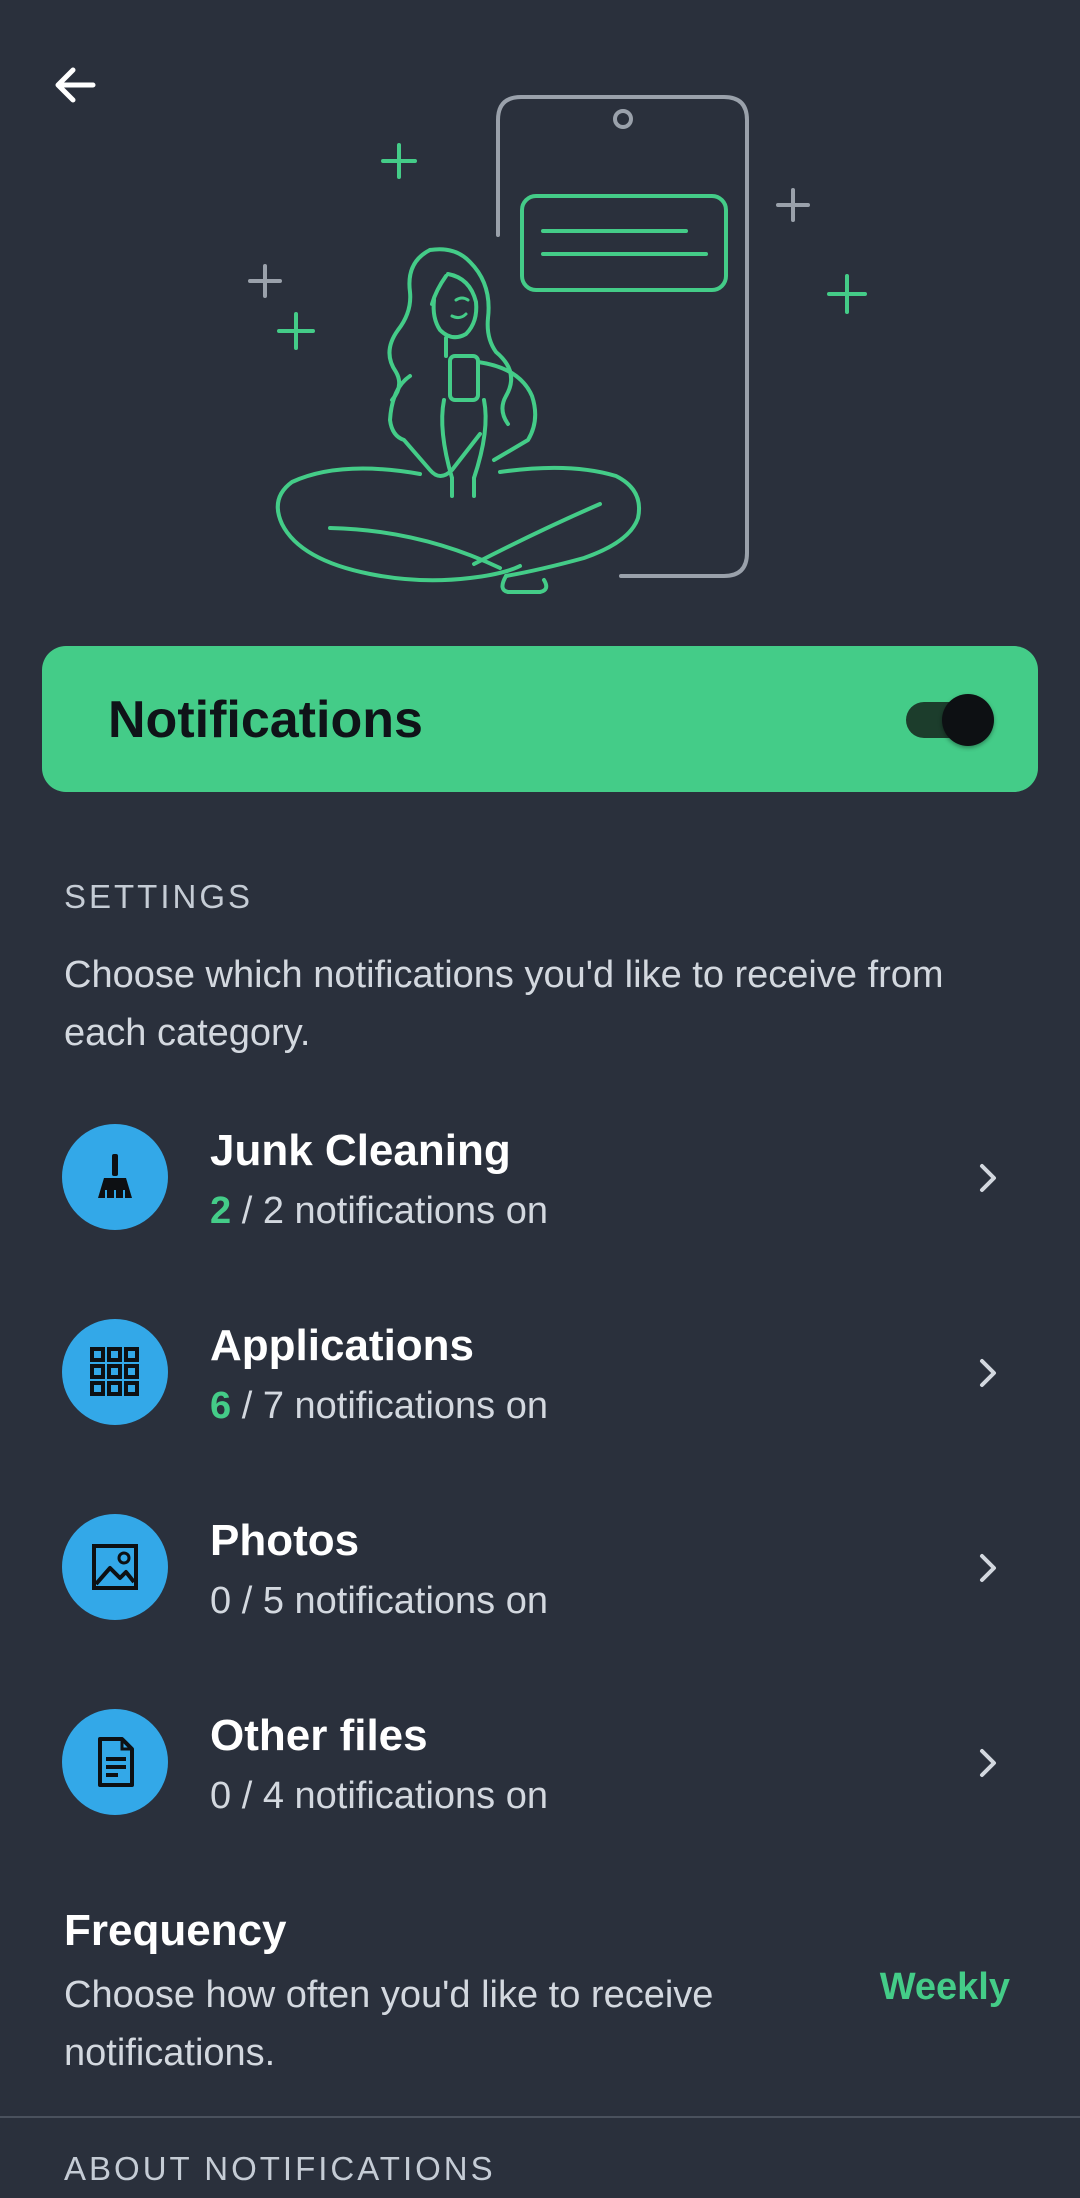  I want to click on back-button, so click(75, 85).